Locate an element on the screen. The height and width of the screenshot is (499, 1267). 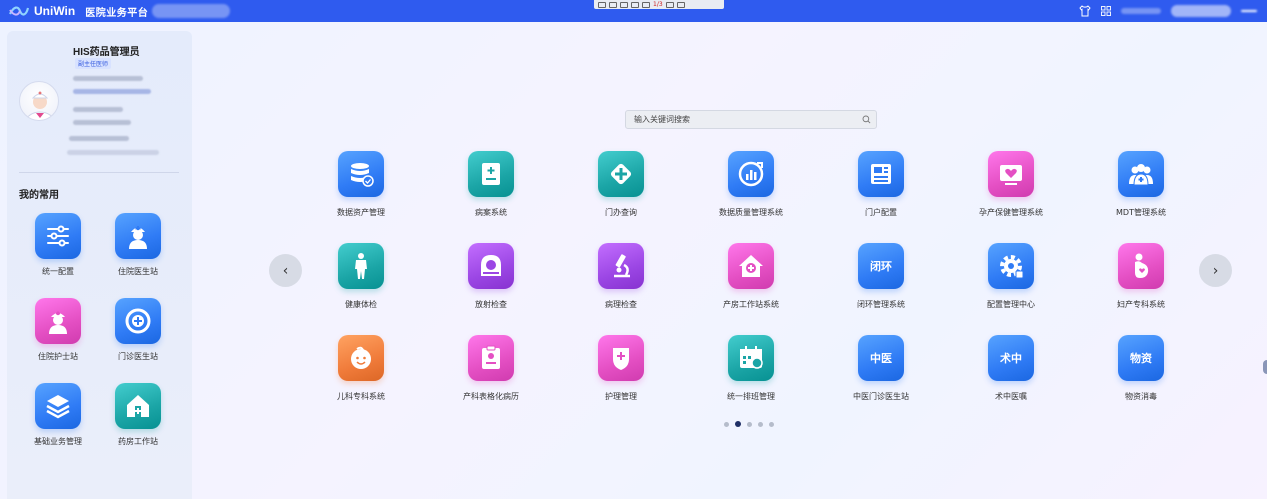
app-label: 统一排班管理 is located at coordinates (751, 396).